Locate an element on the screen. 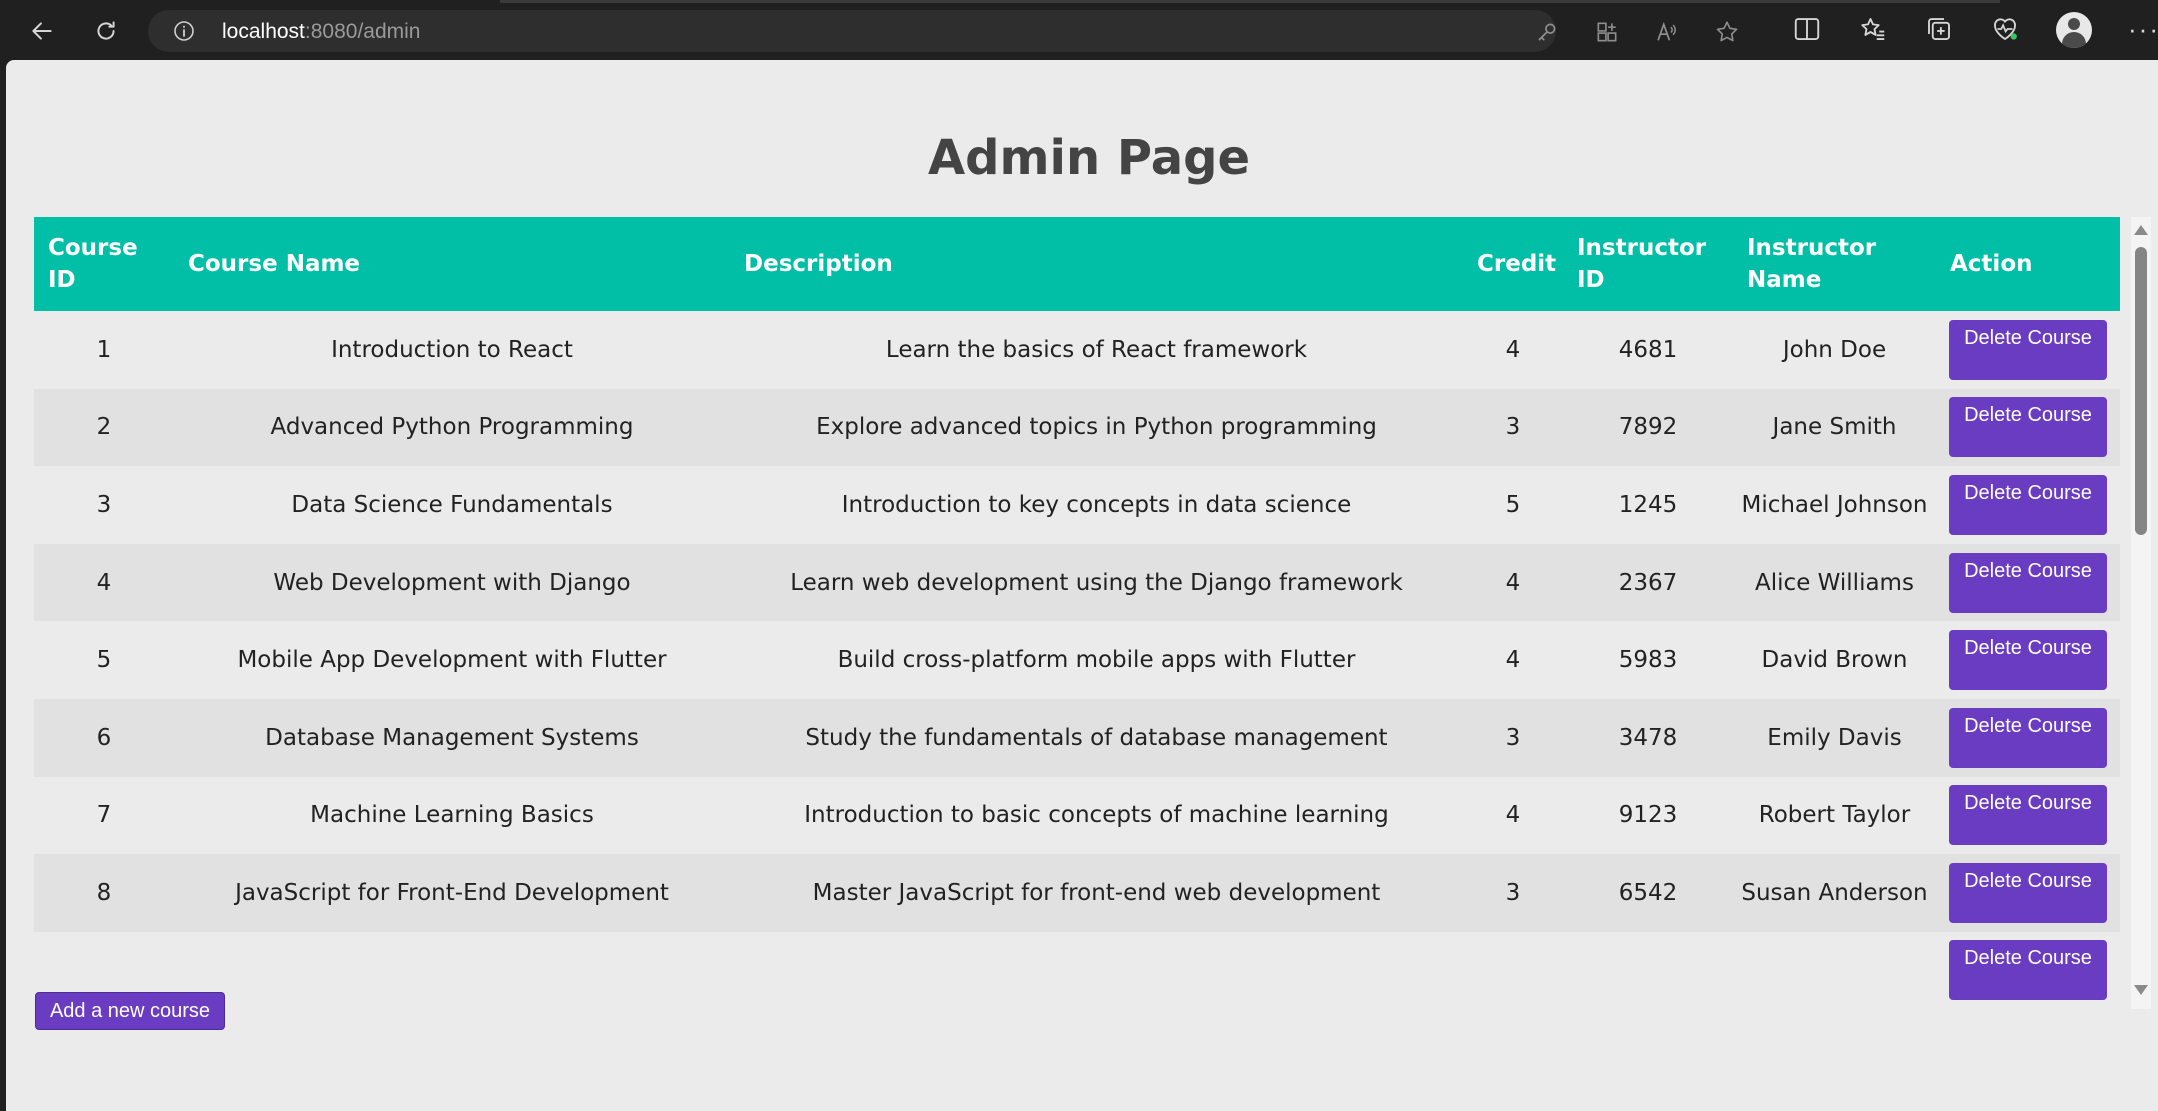 The image size is (2158, 1111). cell-instructor-id: 4681 is located at coordinates (1648, 349).